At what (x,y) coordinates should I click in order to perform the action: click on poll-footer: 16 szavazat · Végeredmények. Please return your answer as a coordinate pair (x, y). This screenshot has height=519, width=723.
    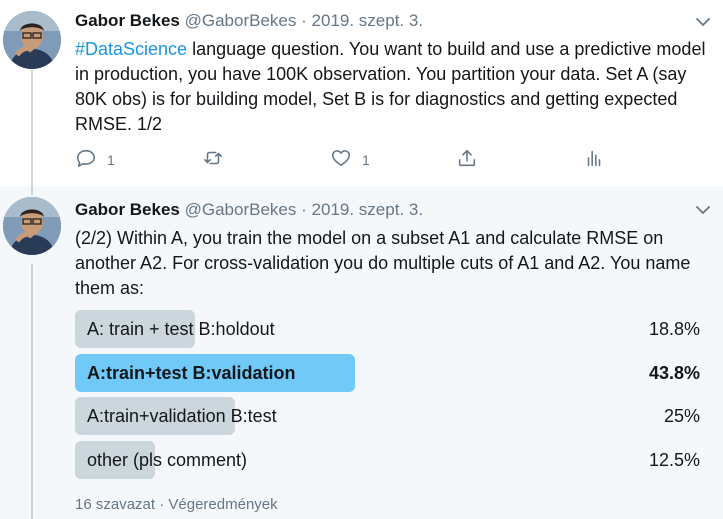
    Looking at the image, I should click on (176, 504).